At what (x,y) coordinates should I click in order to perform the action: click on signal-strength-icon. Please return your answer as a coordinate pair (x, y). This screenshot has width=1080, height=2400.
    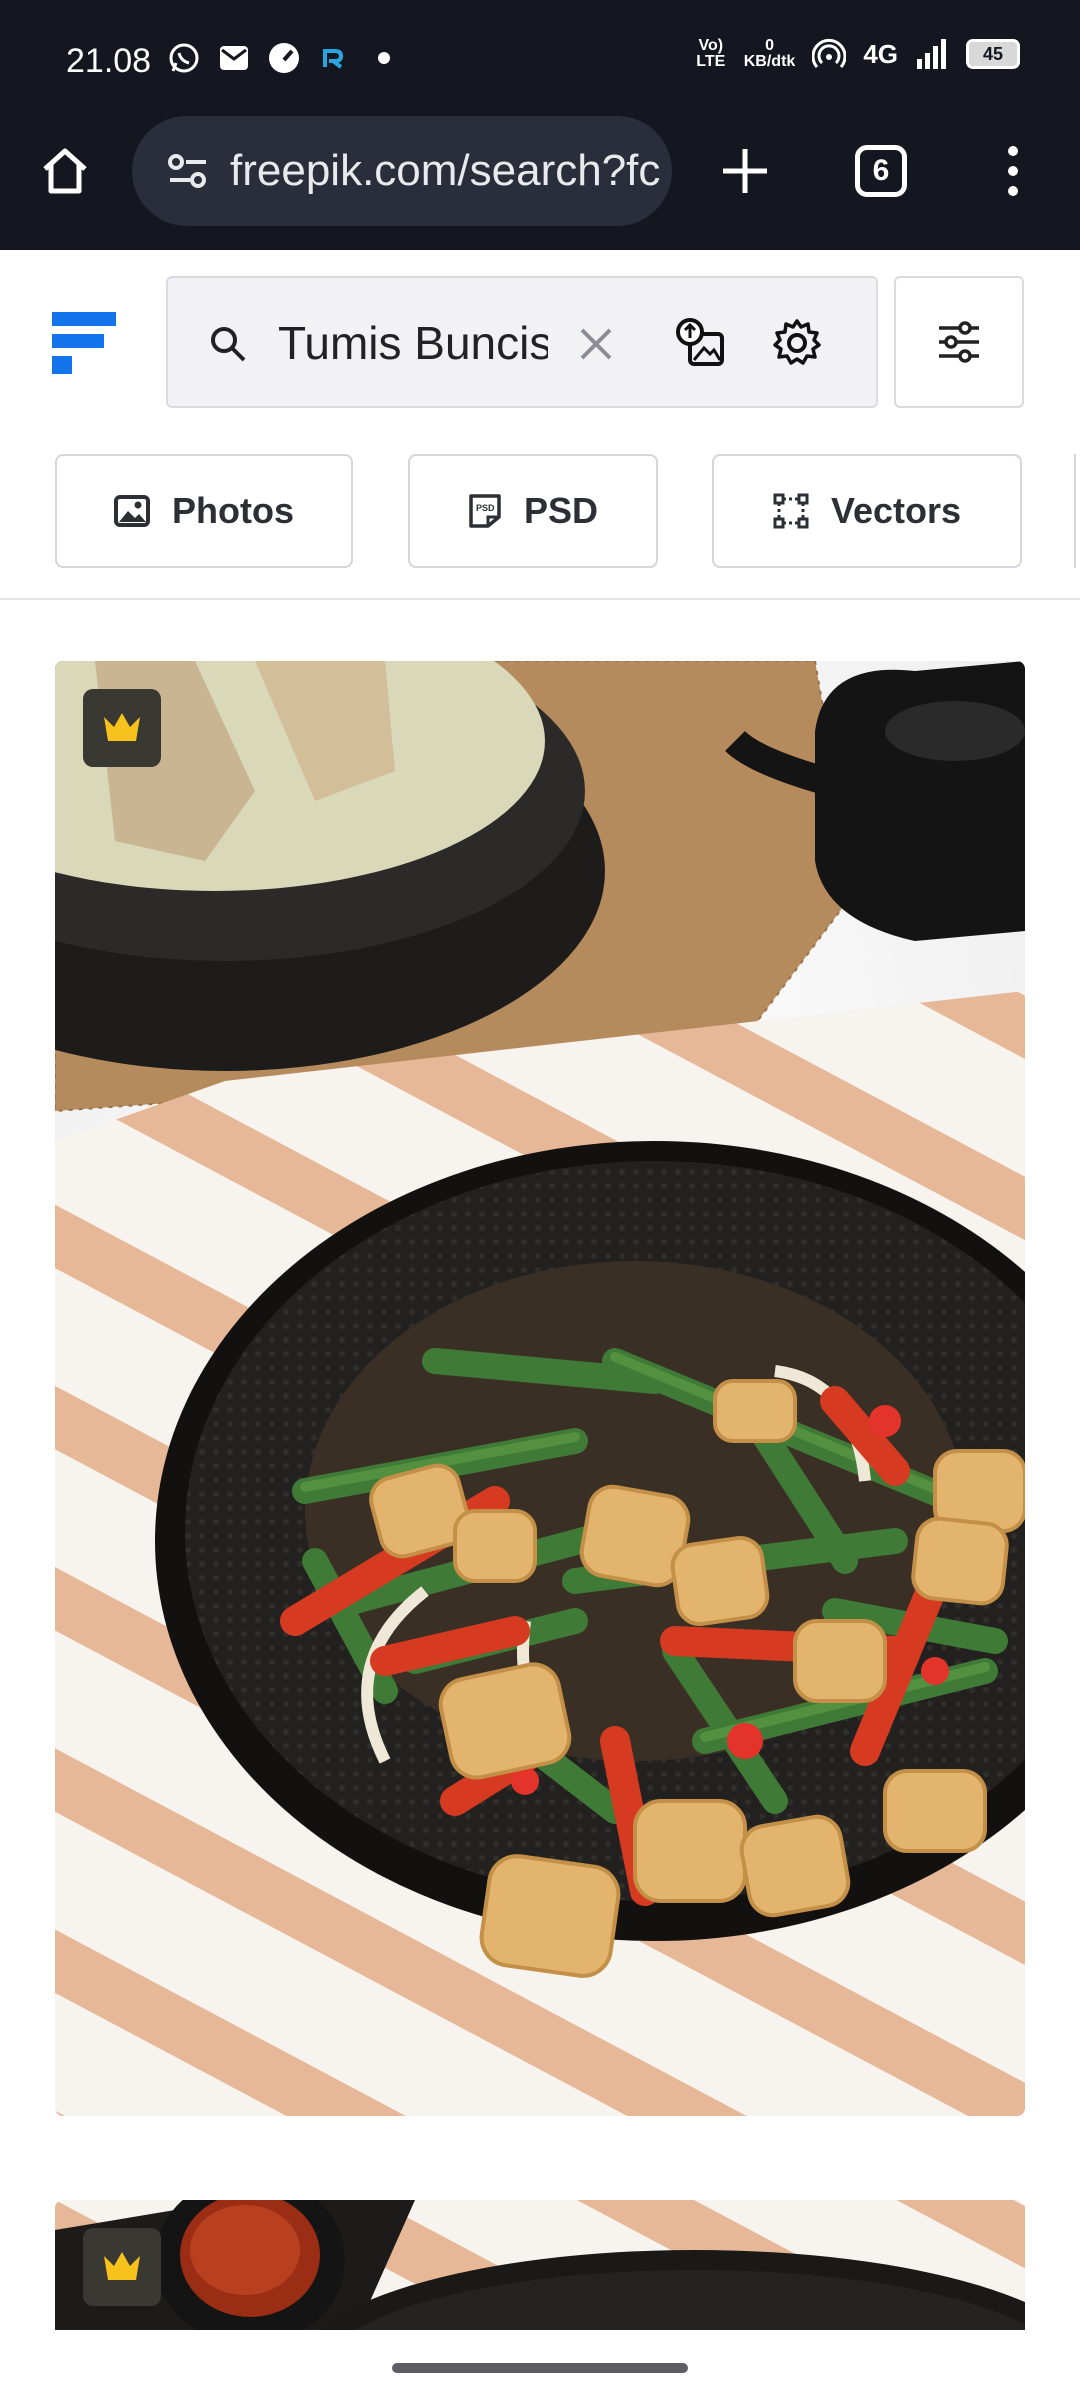
    Looking at the image, I should click on (932, 54).